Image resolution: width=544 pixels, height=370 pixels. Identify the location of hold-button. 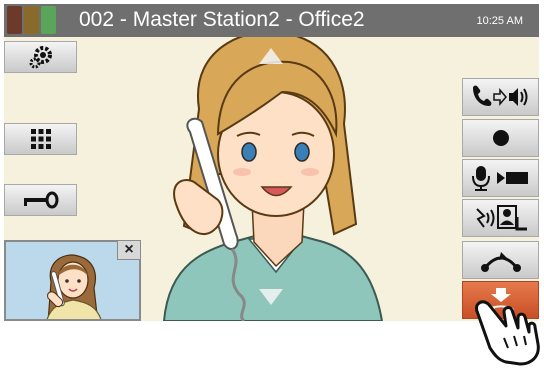
(500, 260).